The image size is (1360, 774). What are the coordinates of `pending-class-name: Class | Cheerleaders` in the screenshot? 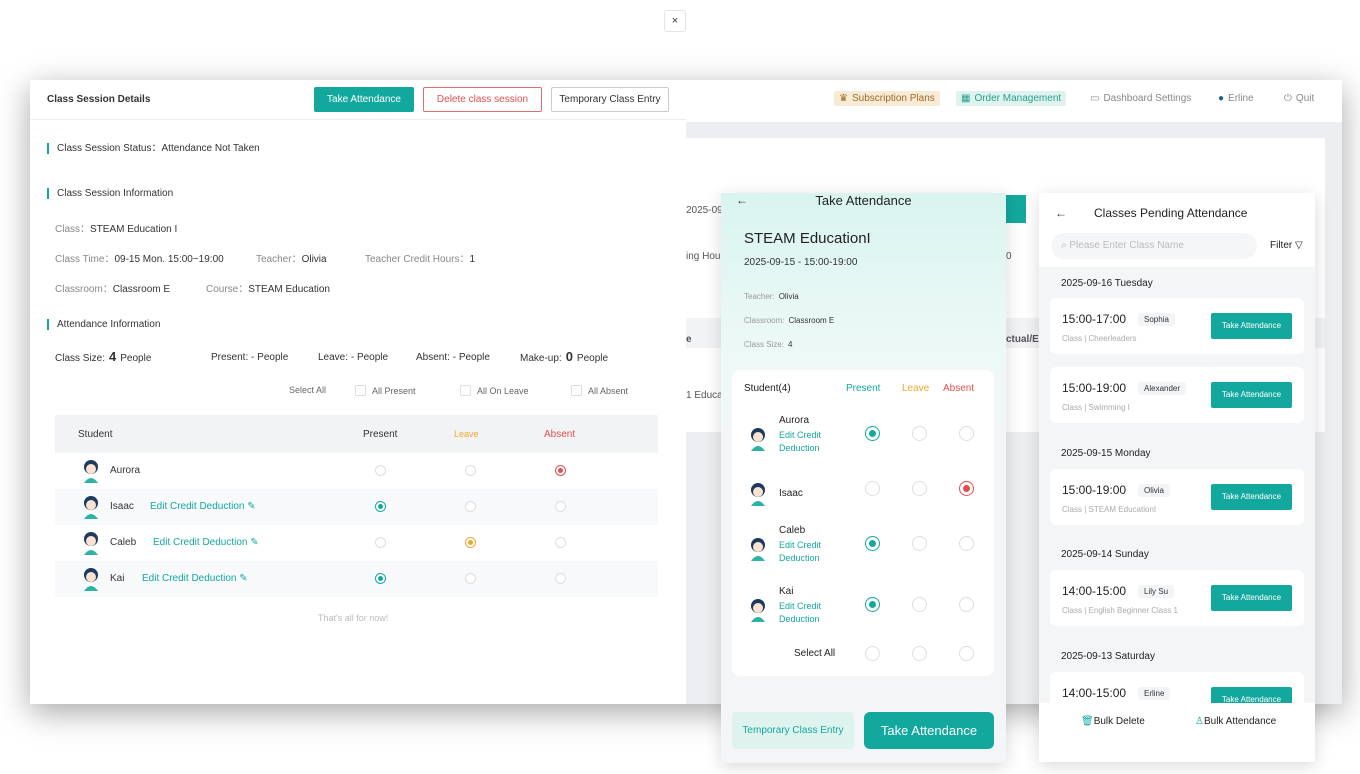 It's located at (1099, 338).